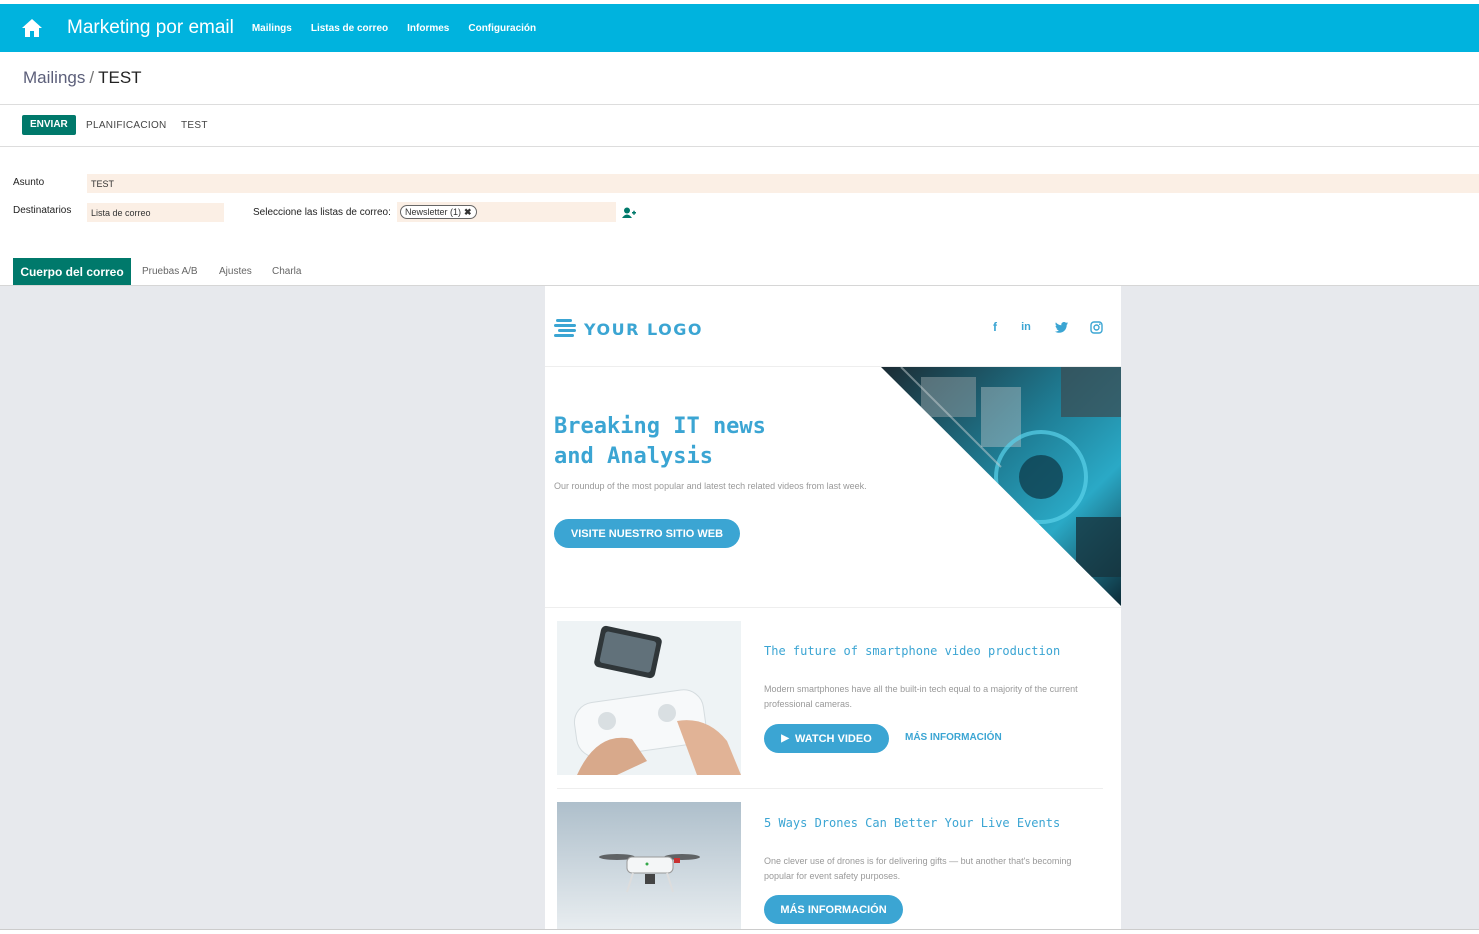 Image resolution: width=1479 pixels, height=934 pixels. What do you see at coordinates (349, 28) in the screenshot?
I see `nav-item-mailing-lists: Listas de correo` at bounding box center [349, 28].